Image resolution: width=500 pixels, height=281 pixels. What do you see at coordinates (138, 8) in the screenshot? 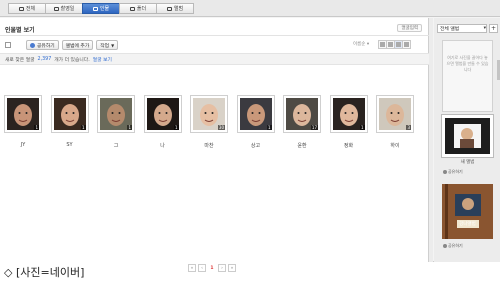
I see `tab-folder: 폴더` at bounding box center [138, 8].